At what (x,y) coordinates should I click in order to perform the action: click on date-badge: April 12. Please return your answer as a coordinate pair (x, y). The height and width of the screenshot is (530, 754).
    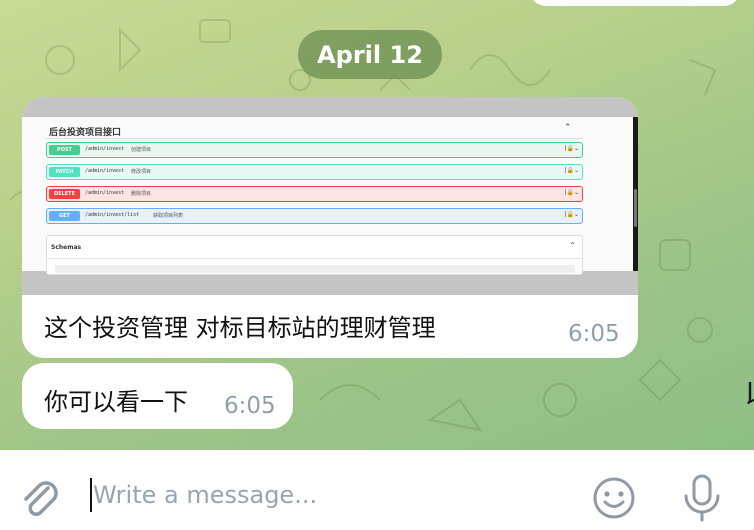
    Looking at the image, I should click on (370, 54).